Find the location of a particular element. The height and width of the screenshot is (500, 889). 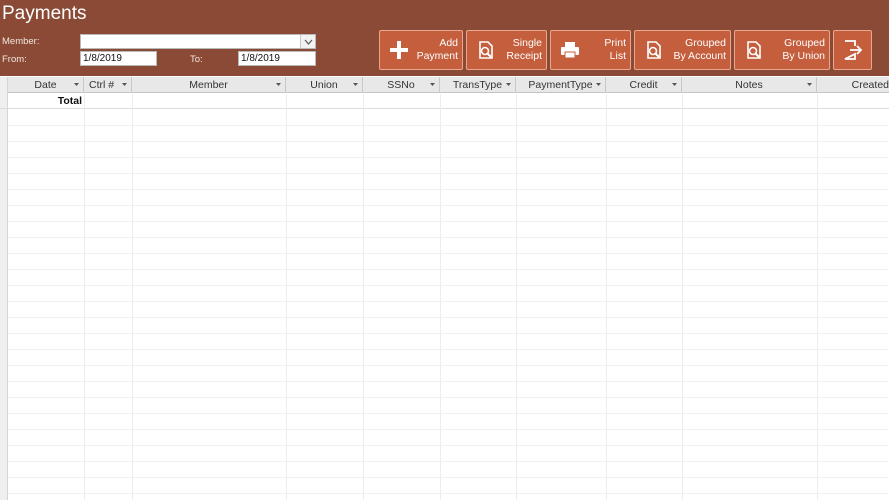

grouped-by-account-button: Grouped By Account is located at coordinates (682, 50).